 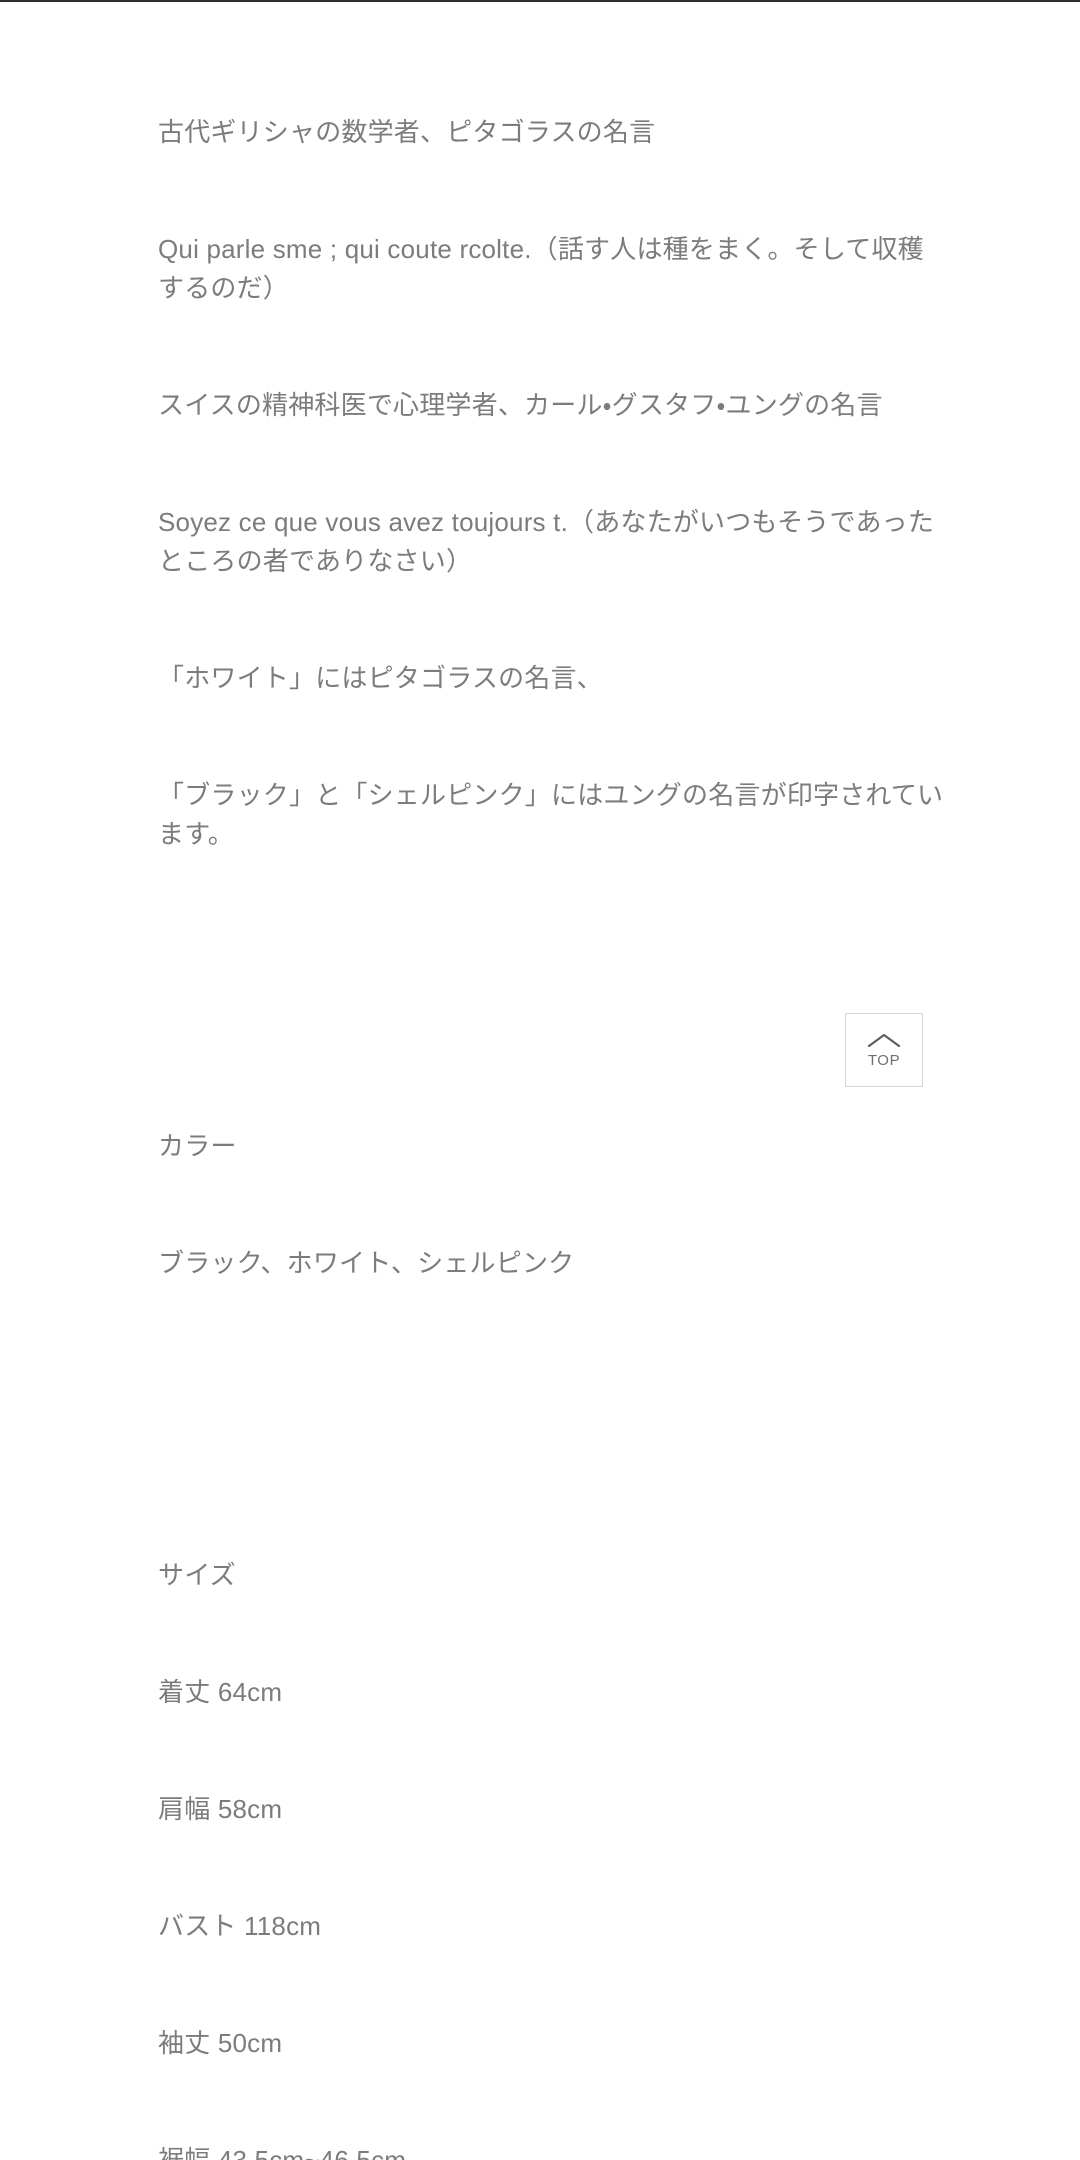 I want to click on size-measurement-body-length: 着丈 64cm, so click(x=220, y=1692).